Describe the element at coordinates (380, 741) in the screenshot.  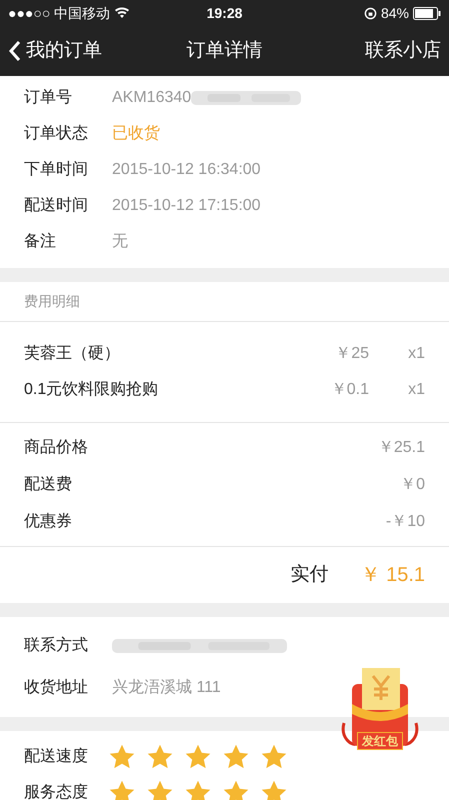
I see `gift-envelope-label: 发红包` at that location.